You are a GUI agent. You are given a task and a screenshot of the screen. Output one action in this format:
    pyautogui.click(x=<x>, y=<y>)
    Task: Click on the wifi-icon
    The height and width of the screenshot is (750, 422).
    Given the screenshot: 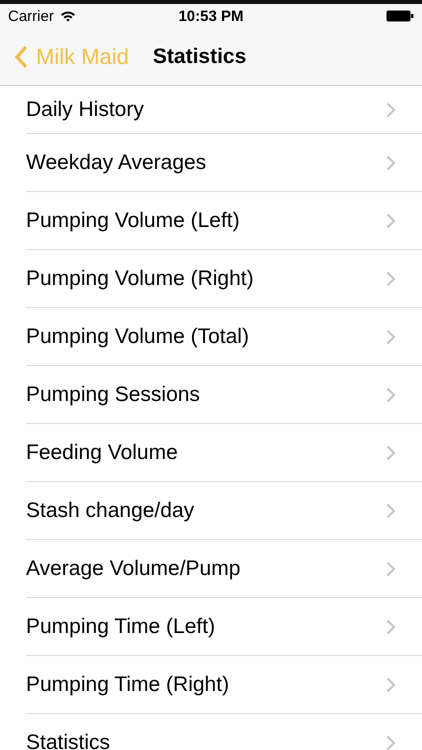 What is the action you would take?
    pyautogui.click(x=68, y=16)
    